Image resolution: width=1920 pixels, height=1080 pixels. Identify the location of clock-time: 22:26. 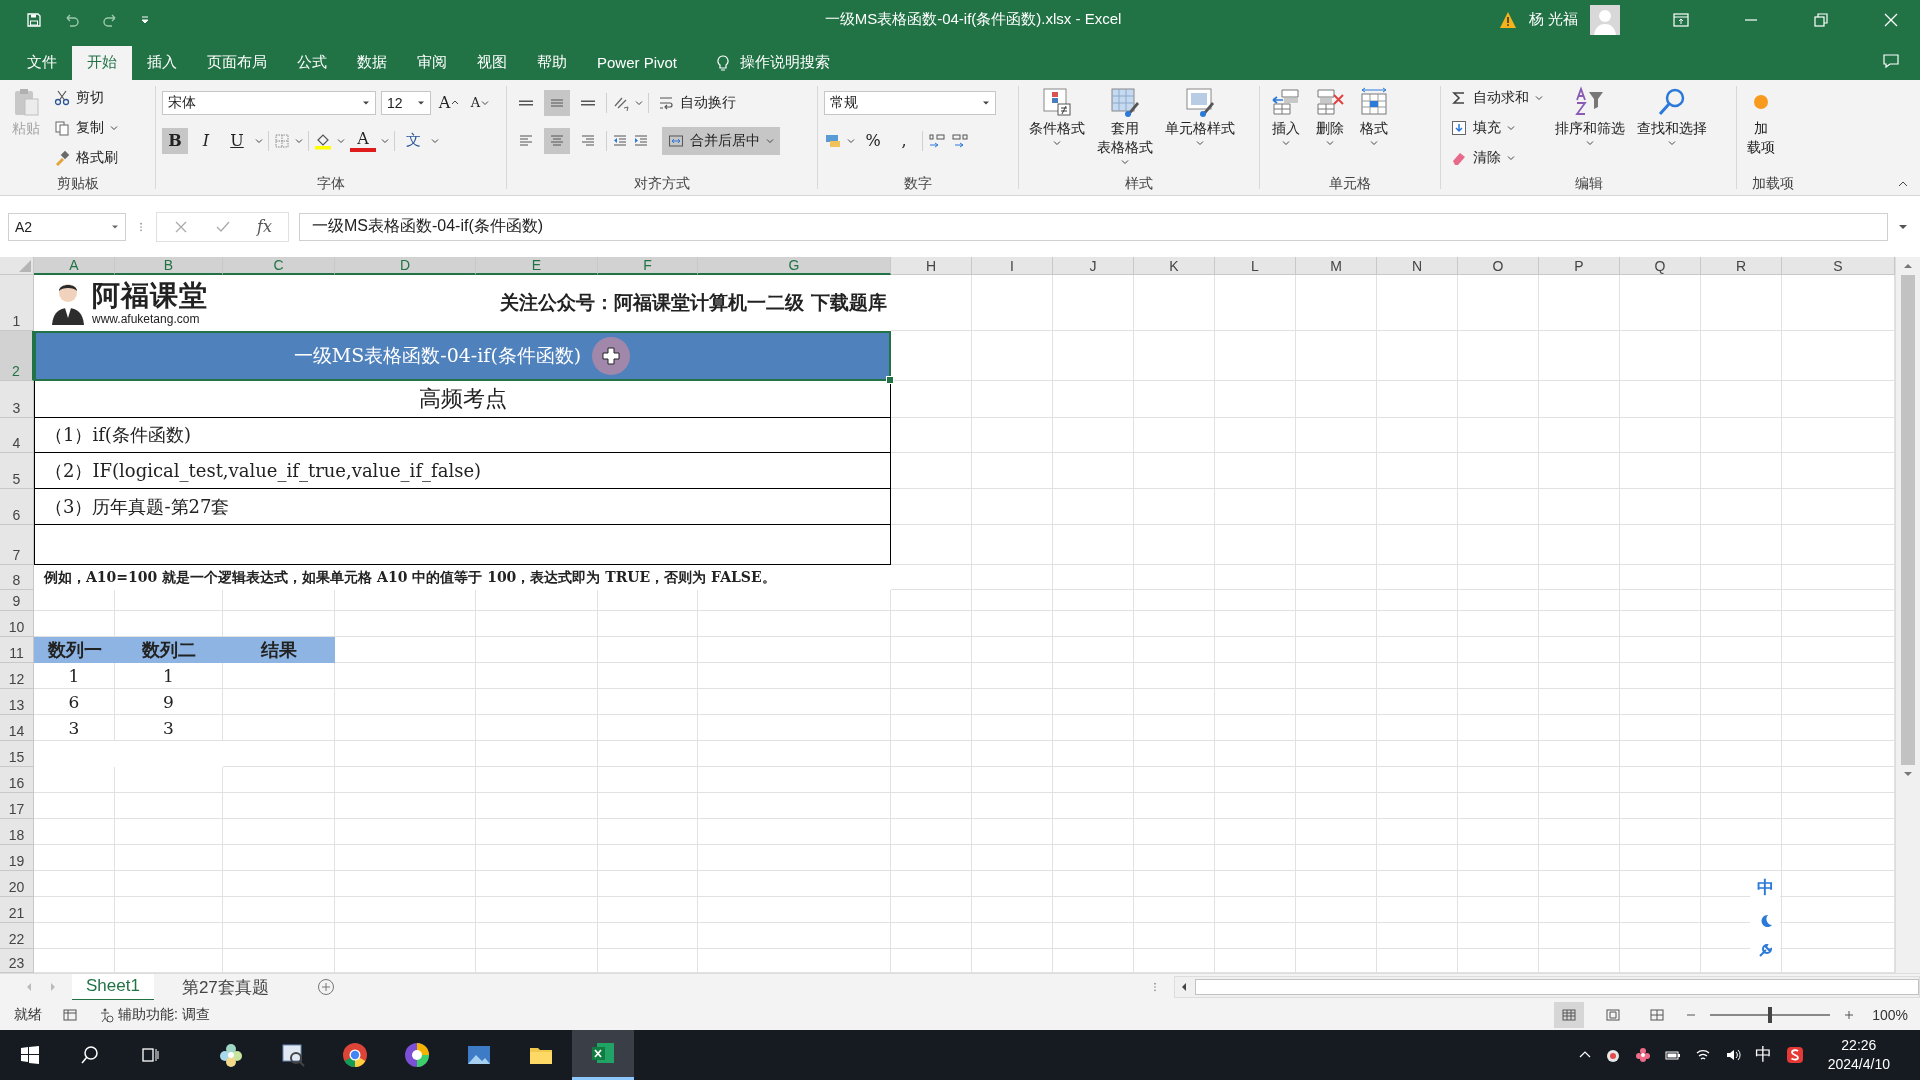
(1859, 1045).